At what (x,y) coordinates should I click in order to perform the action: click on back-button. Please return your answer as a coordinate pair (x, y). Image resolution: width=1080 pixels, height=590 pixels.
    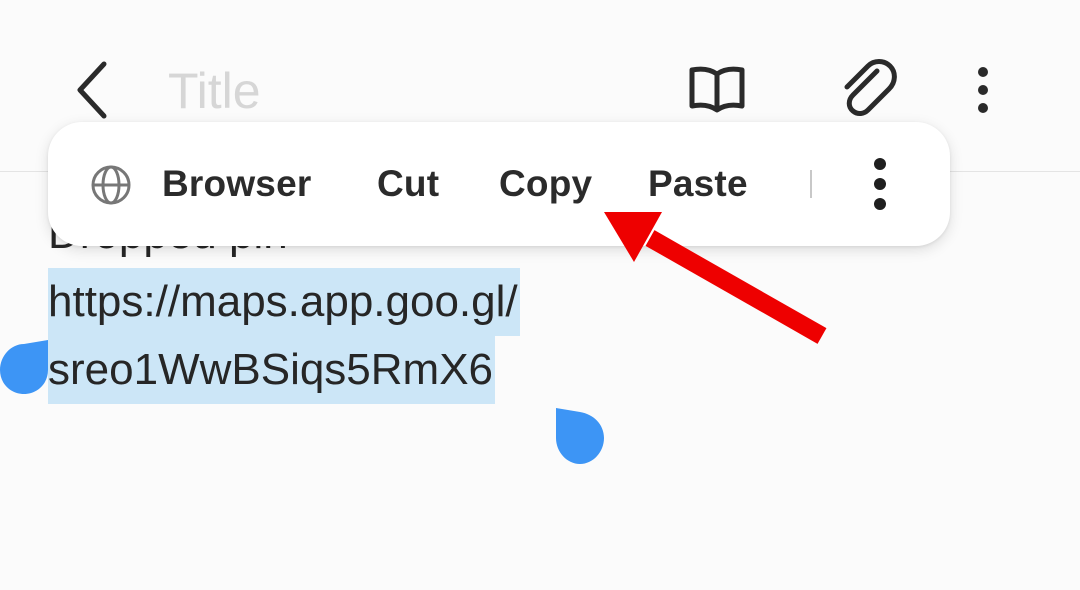
    Looking at the image, I should click on (92, 90).